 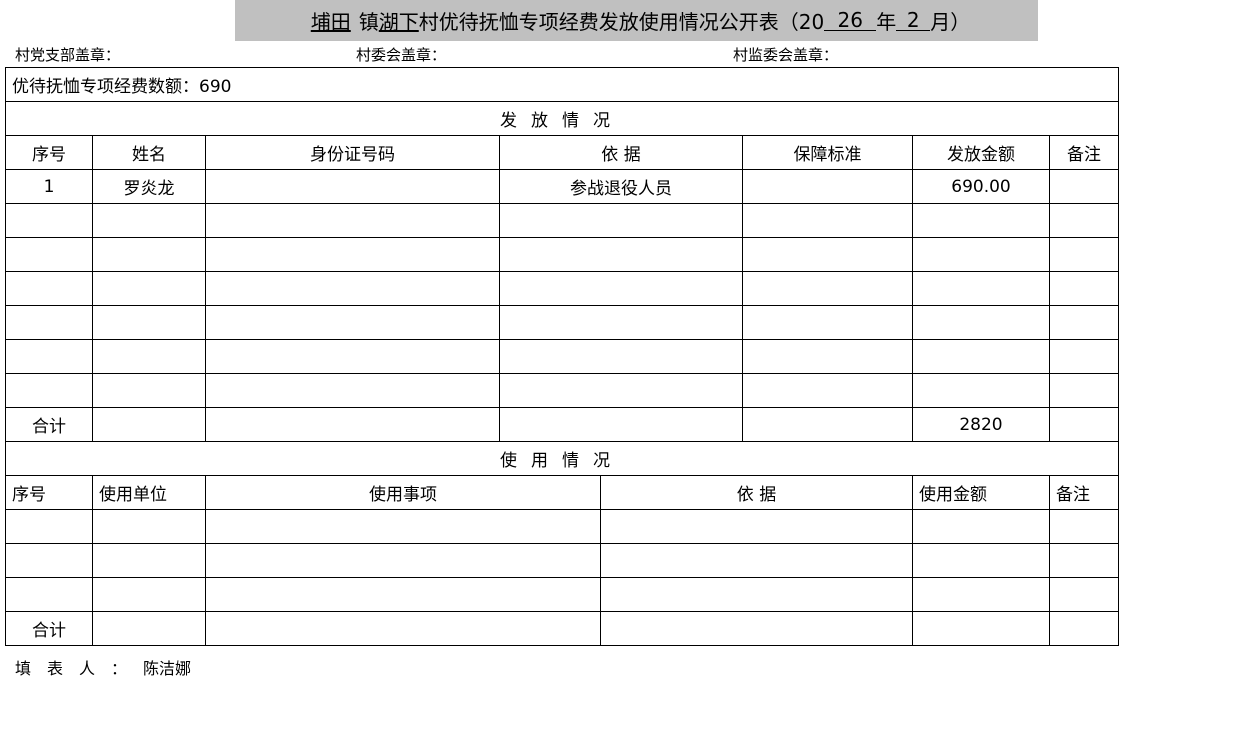 I want to click on distribution-header-row: 序号 姓名 身份证号码 依 据 保障标准 发放金额 备注, so click(x=562, y=152).